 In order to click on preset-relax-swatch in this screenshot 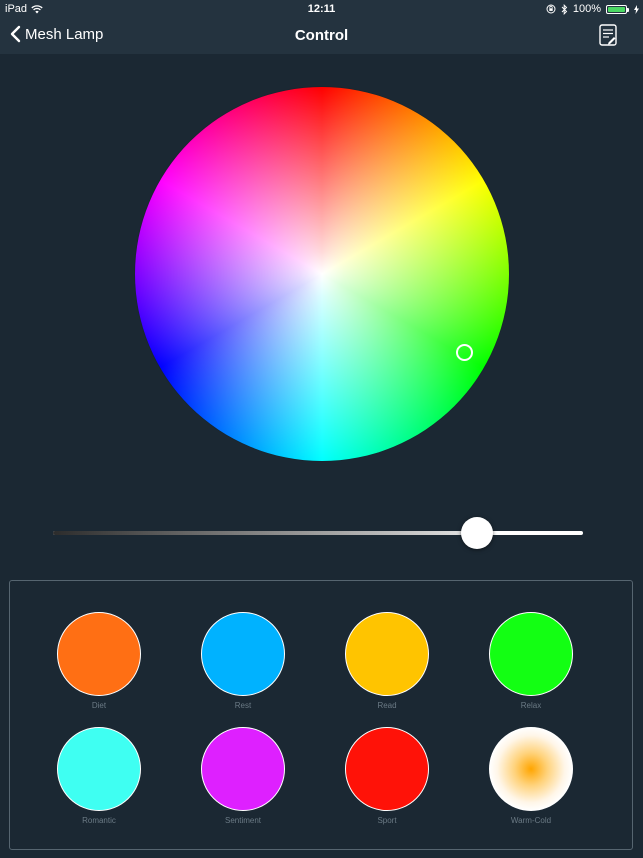, I will do `click(531, 654)`.